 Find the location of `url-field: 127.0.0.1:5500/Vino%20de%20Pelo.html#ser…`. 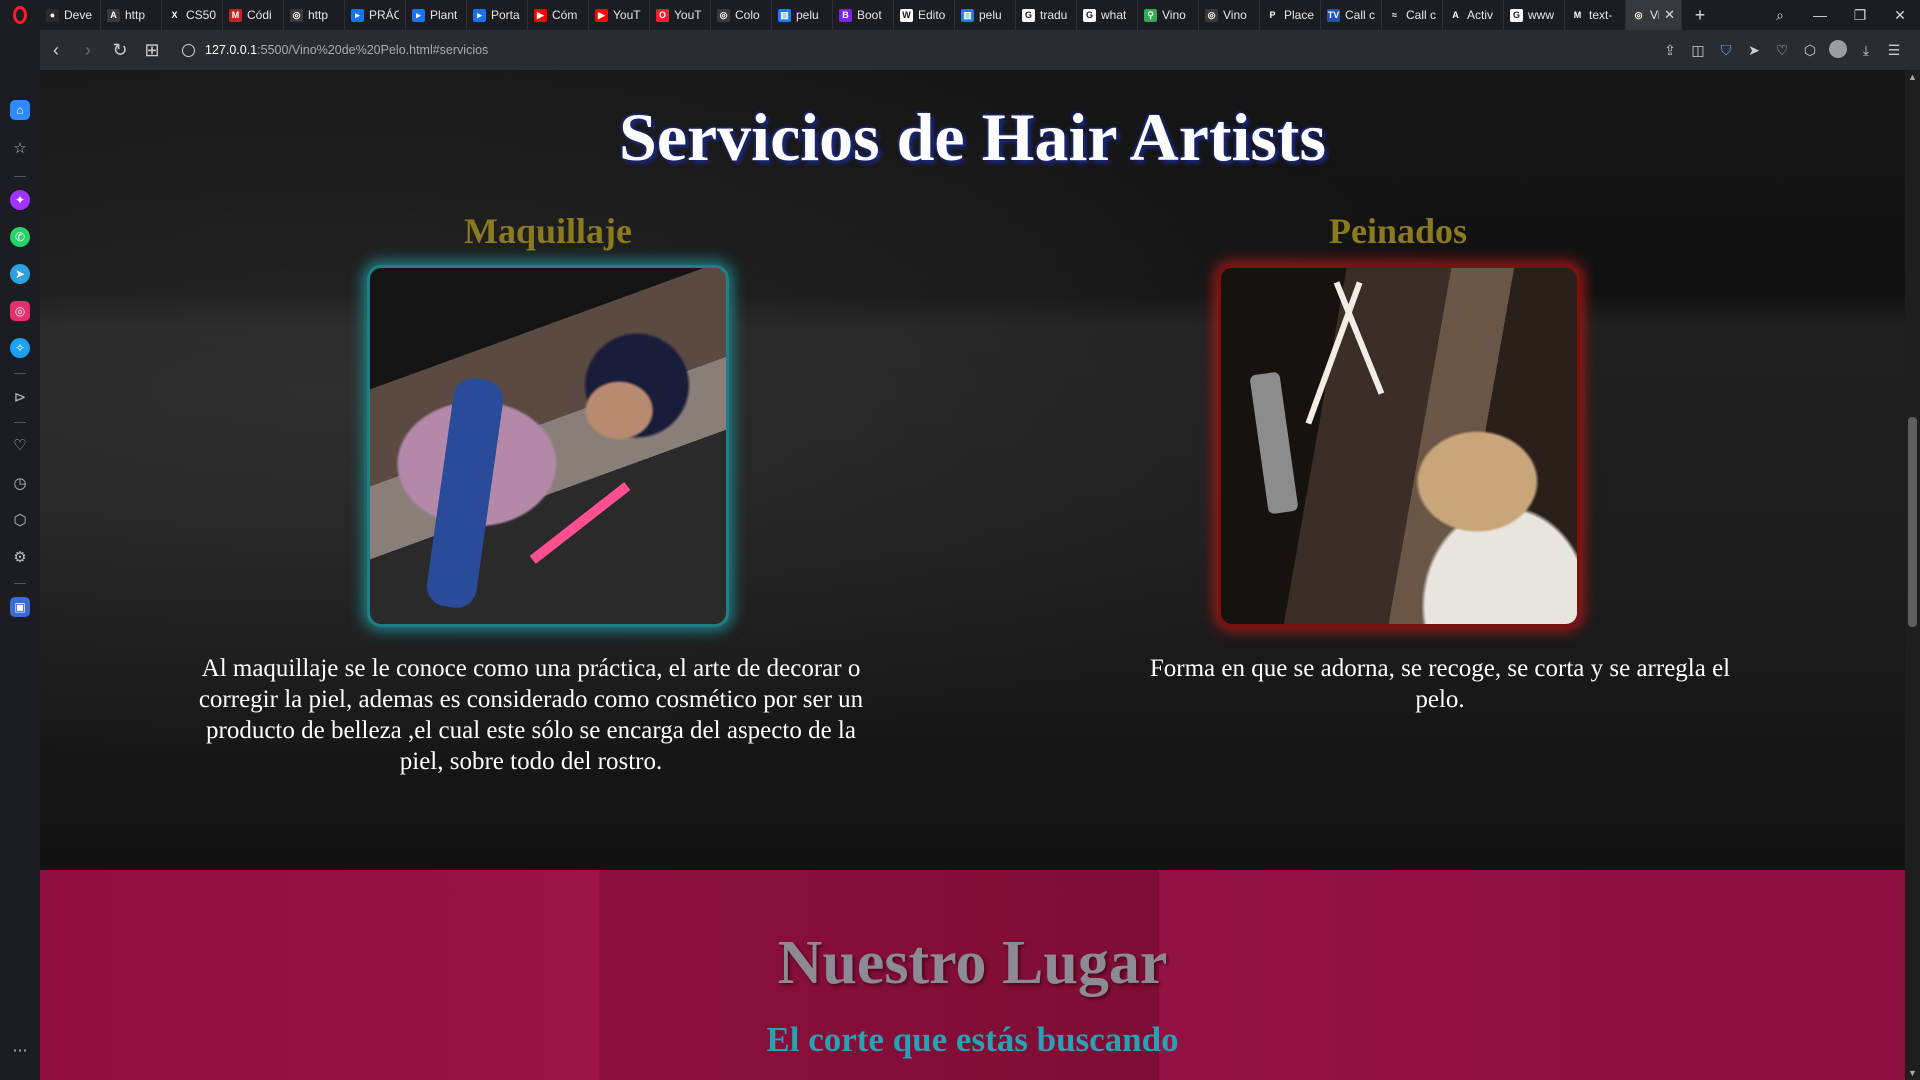

url-field: 127.0.0.1:5500/Vino%20de%20Pelo.html#ser… is located at coordinates (335, 50).